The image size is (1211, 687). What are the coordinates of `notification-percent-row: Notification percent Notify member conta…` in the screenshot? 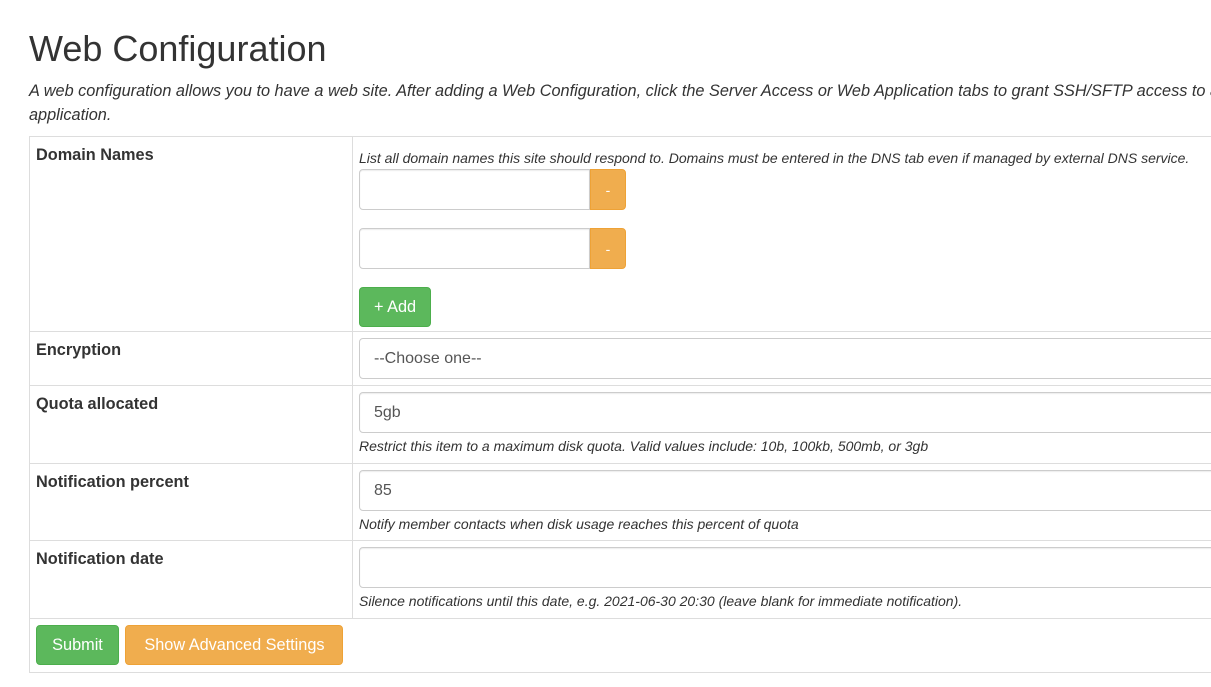 It's located at (620, 502).